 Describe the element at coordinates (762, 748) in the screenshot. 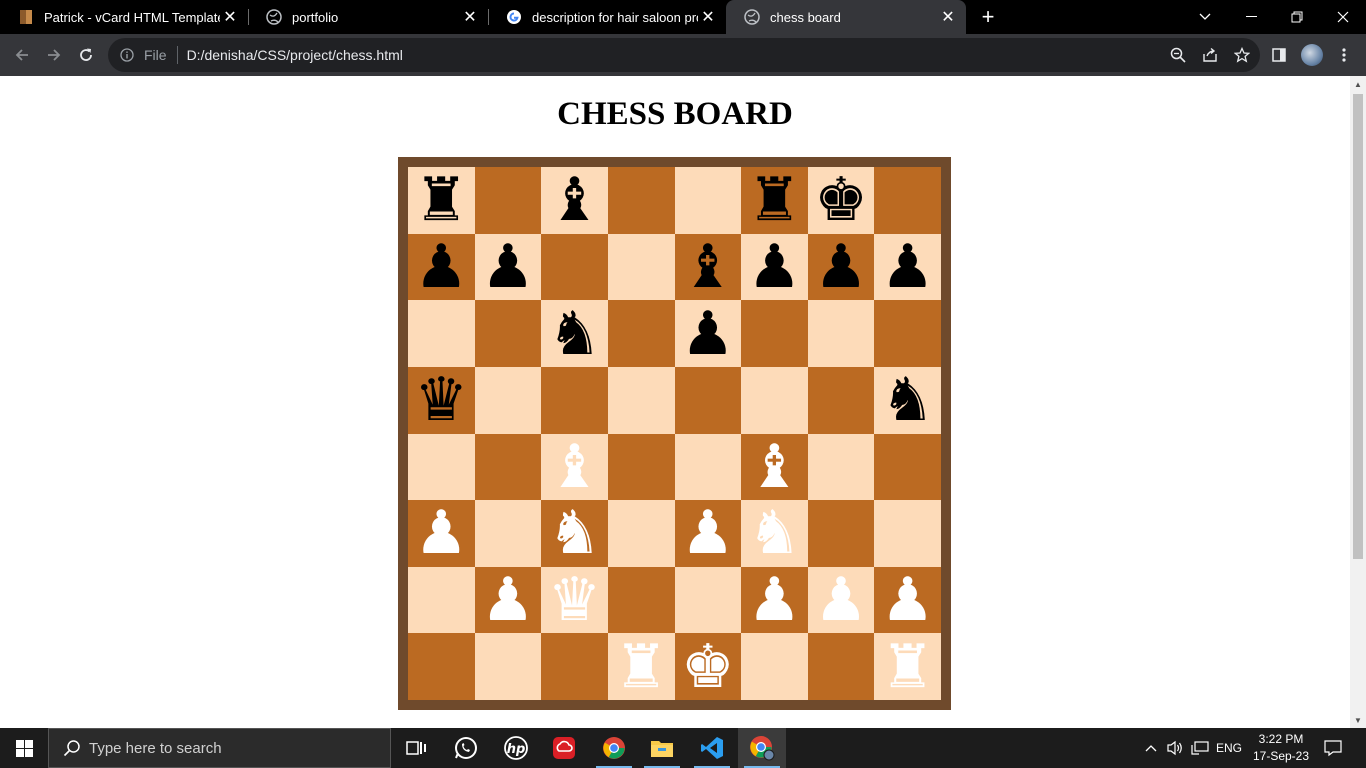

I see `chrome-active-icon` at that location.